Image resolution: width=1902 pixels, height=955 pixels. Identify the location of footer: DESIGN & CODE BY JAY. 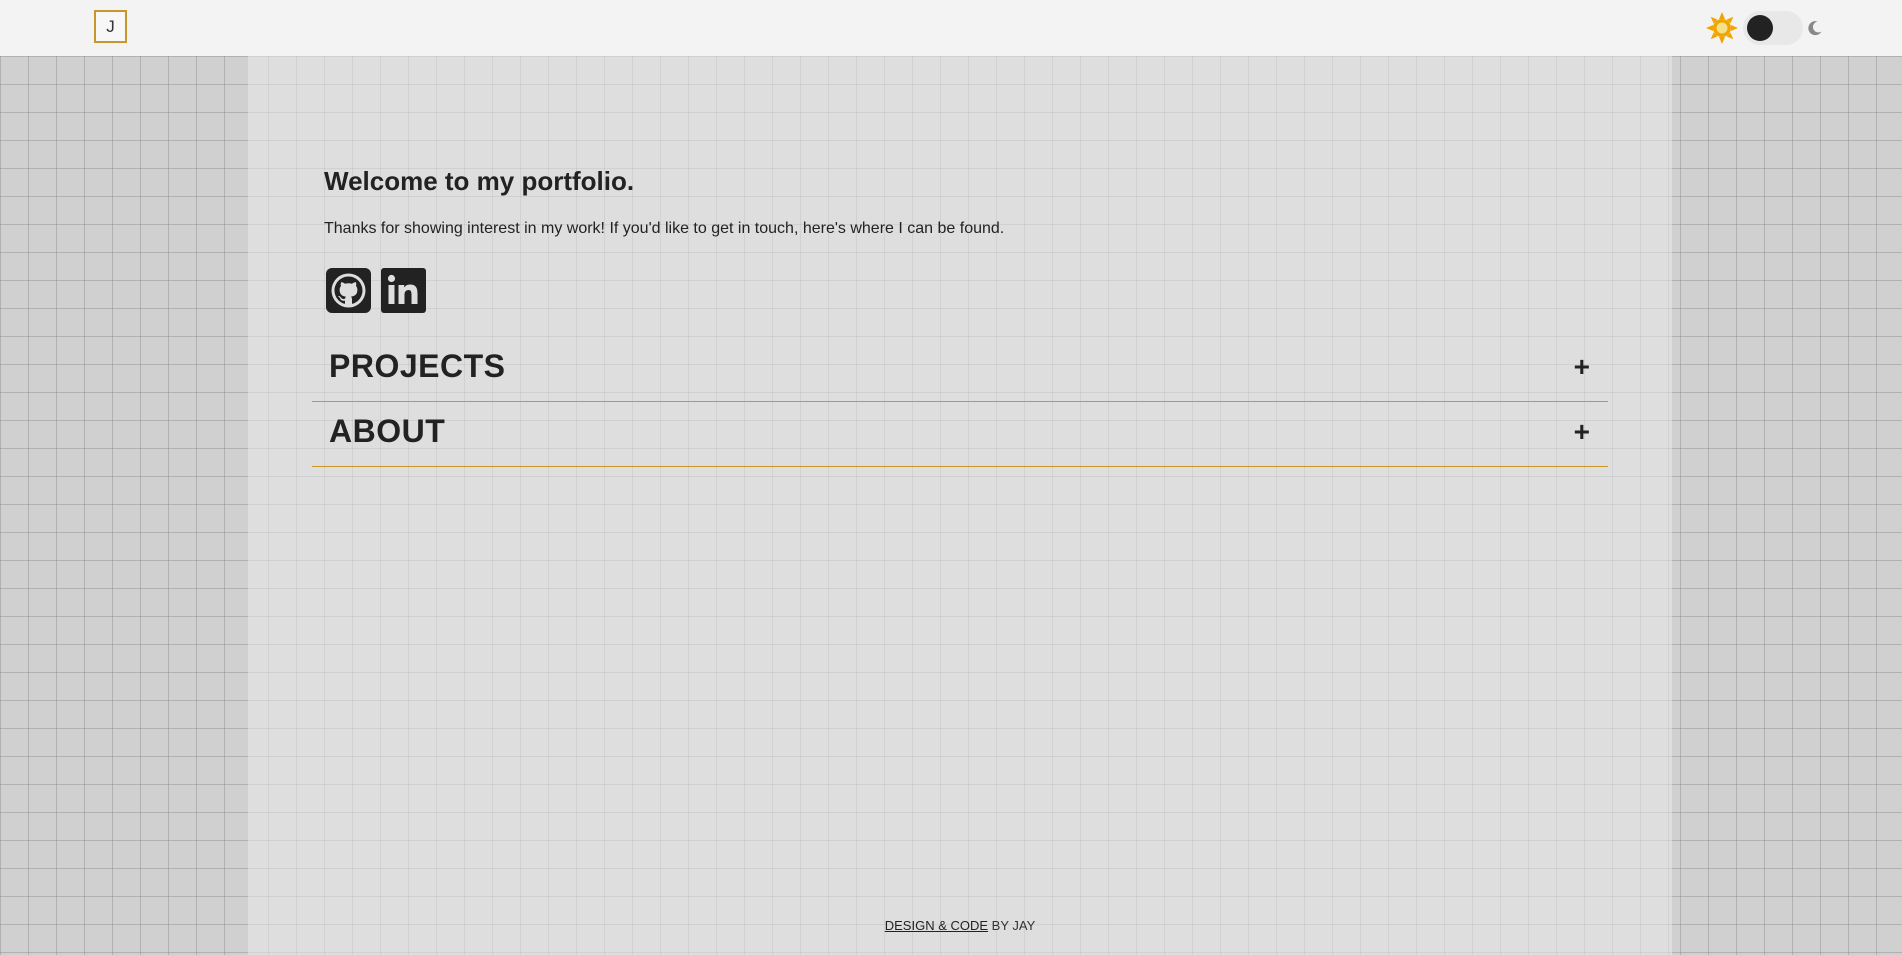
(960, 925).